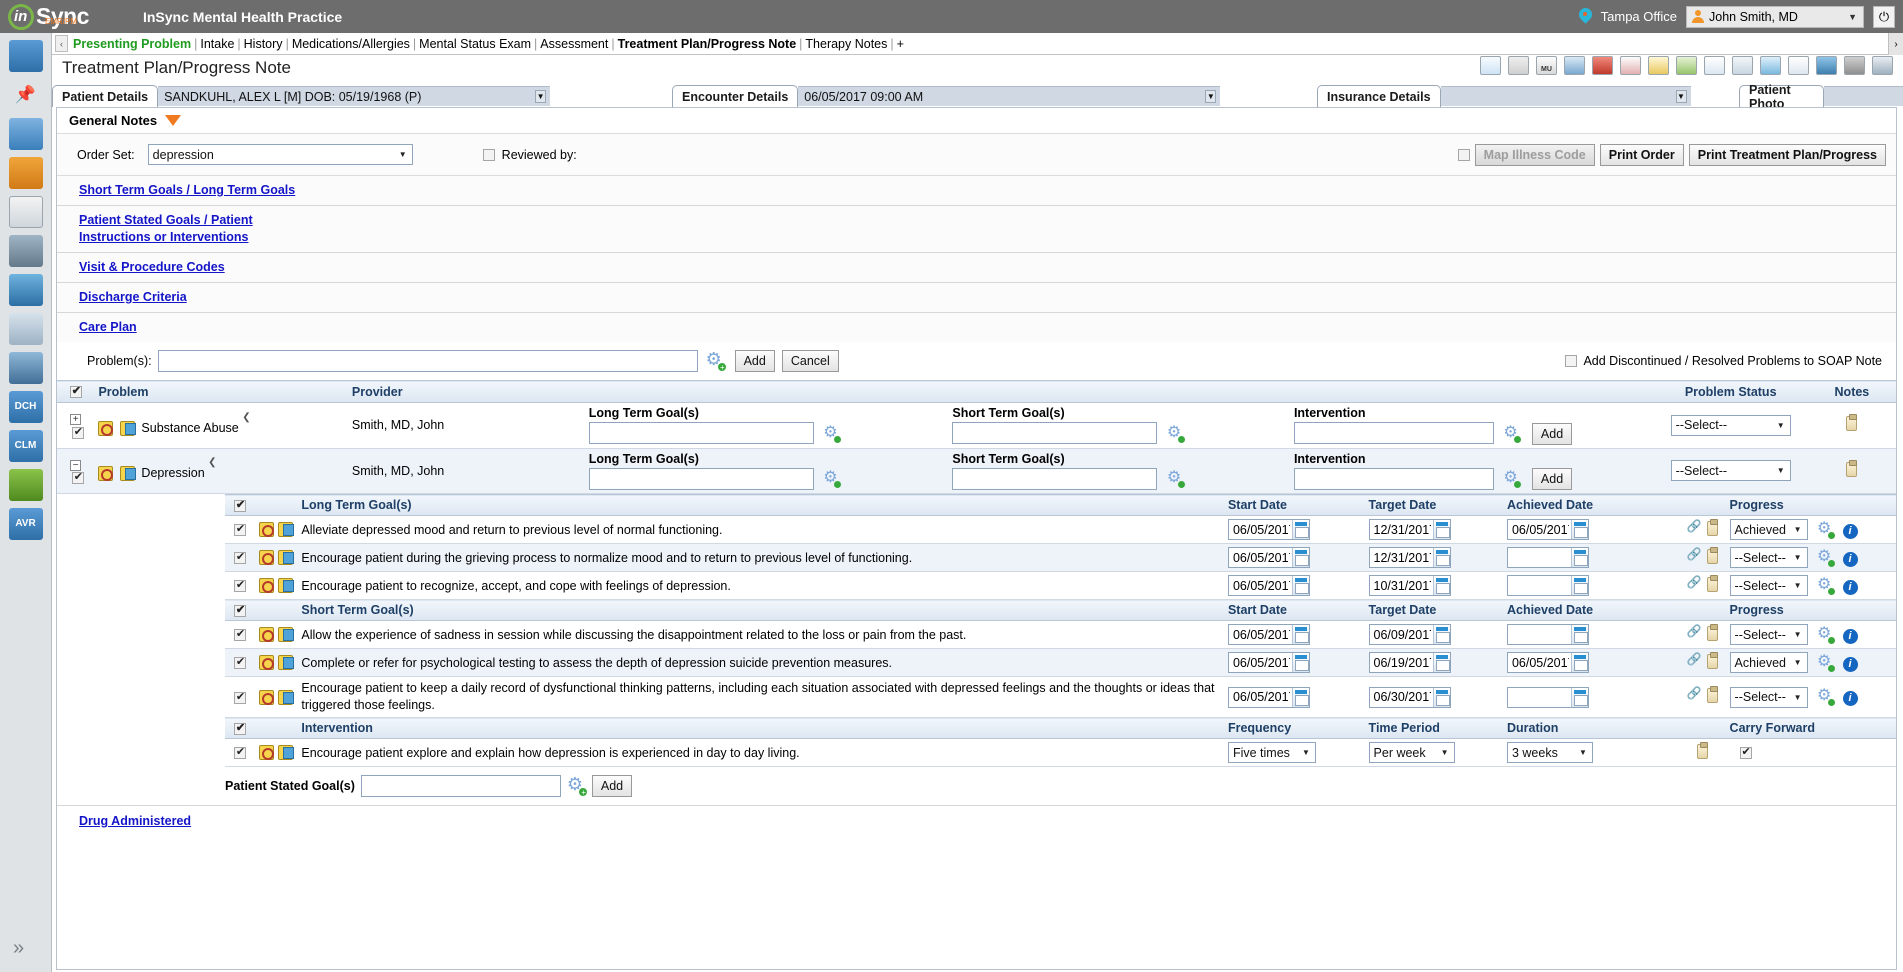 This screenshot has width=1903, height=972. Describe the element at coordinates (61, 43) in the screenshot. I see `menu-collapse-button: ‹` at that location.